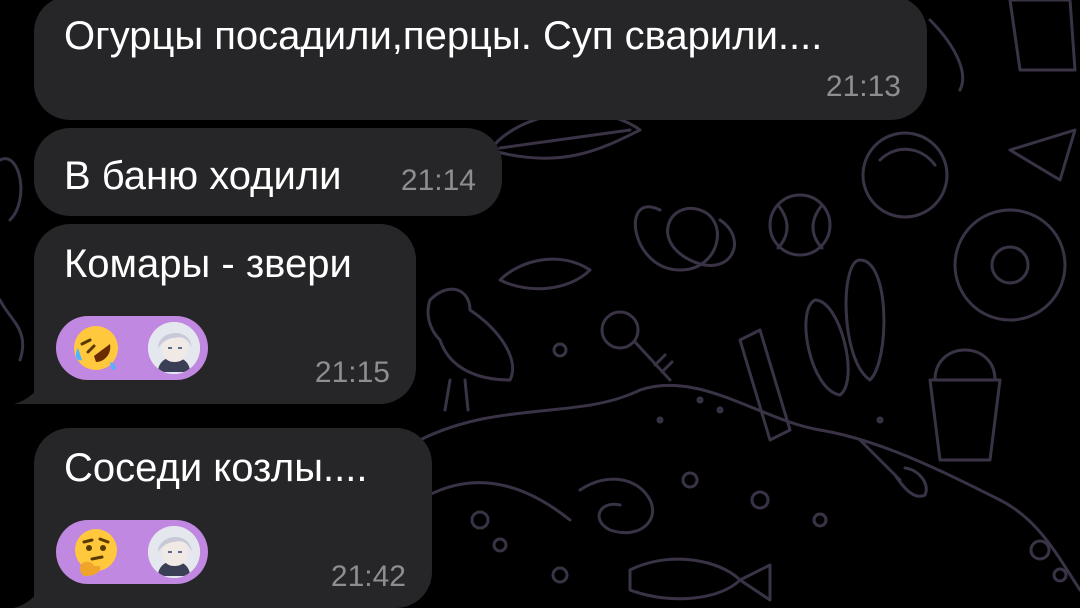  Describe the element at coordinates (438, 180) in the screenshot. I see `message-time: 21:14` at that location.